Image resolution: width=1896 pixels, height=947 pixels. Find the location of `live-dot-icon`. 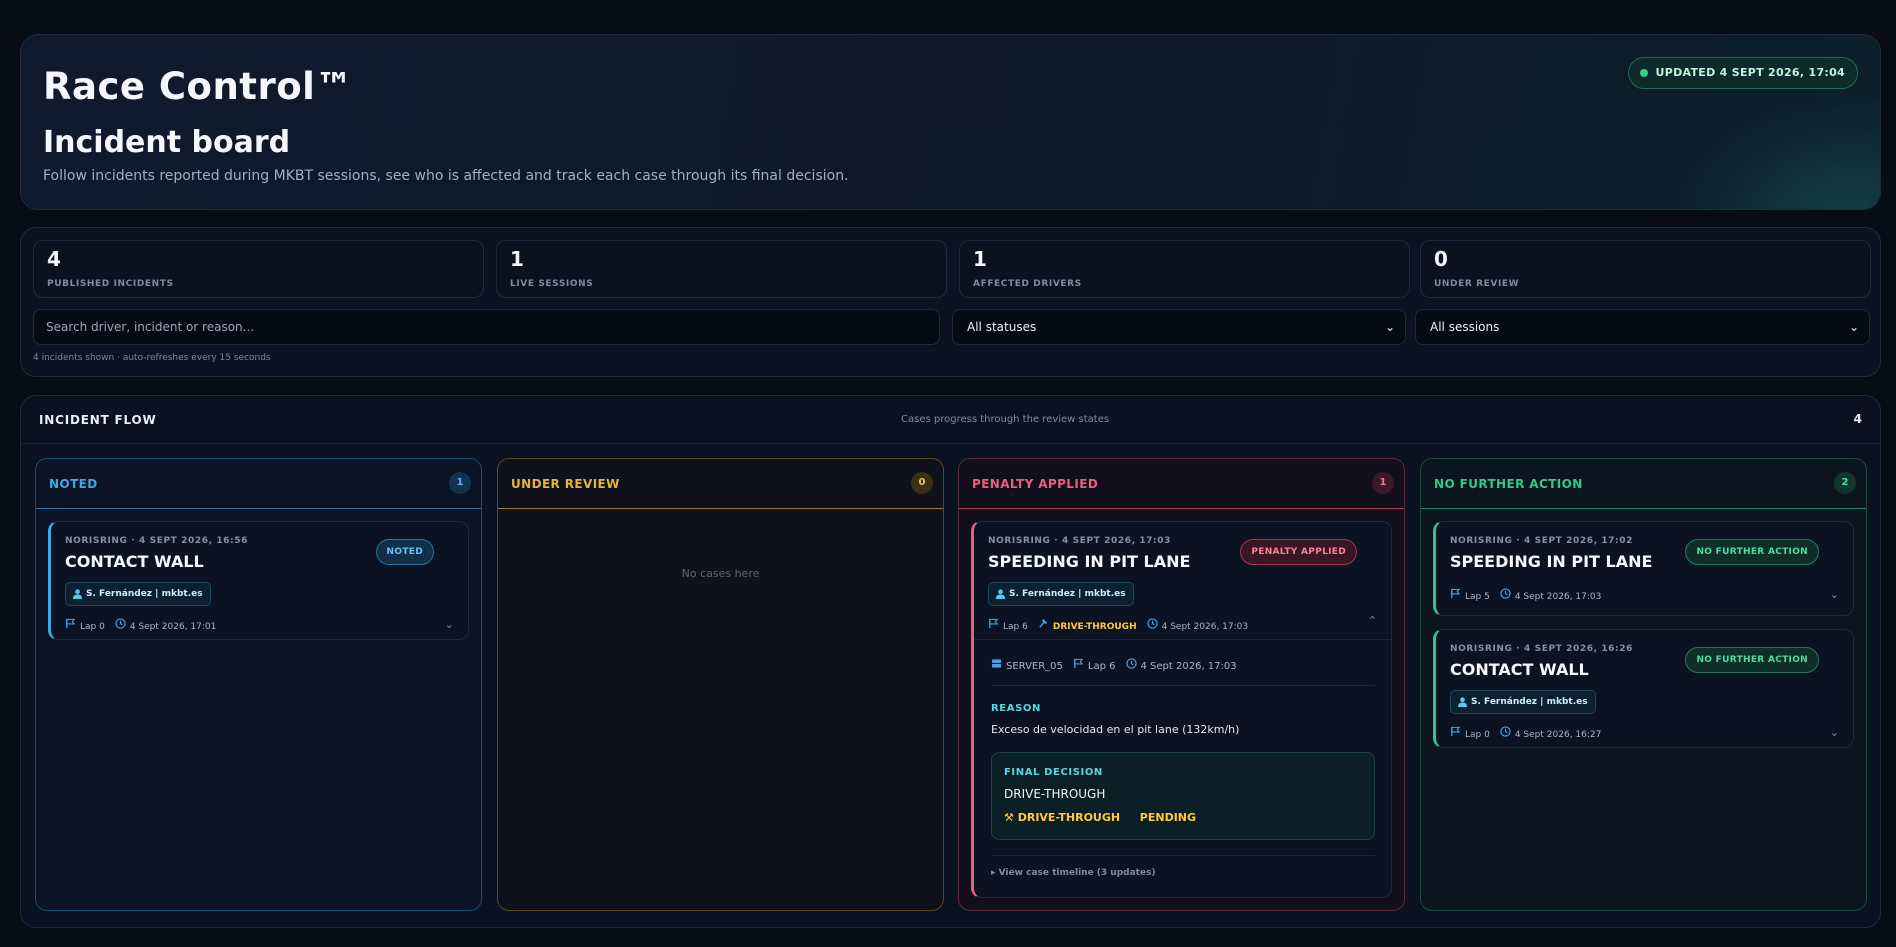

live-dot-icon is located at coordinates (1644, 73).